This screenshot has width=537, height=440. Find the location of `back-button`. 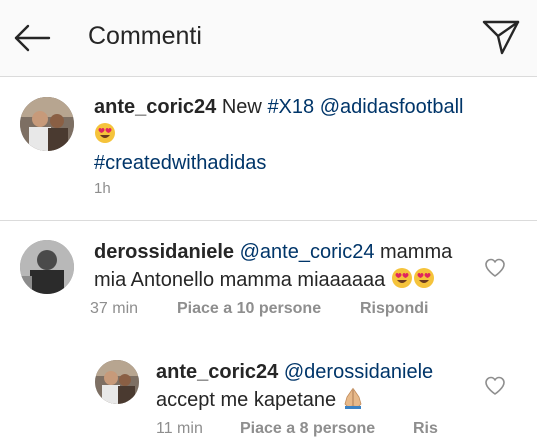

back-button is located at coordinates (32, 38).